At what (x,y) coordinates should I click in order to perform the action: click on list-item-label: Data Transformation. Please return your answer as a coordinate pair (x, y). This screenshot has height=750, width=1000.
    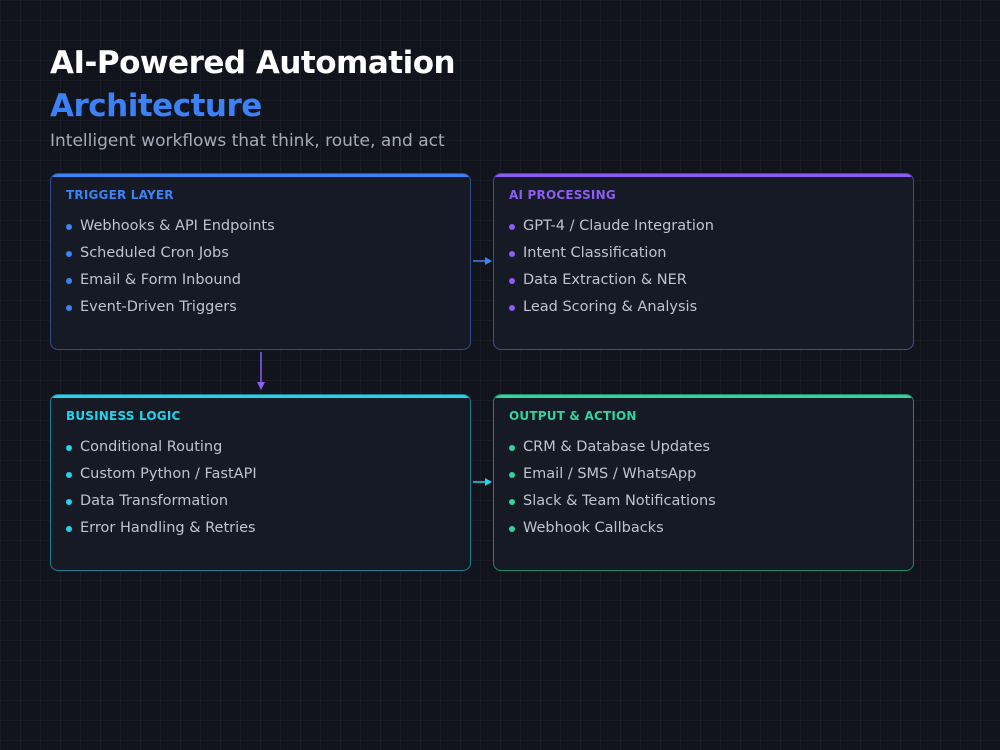
    Looking at the image, I should click on (154, 501).